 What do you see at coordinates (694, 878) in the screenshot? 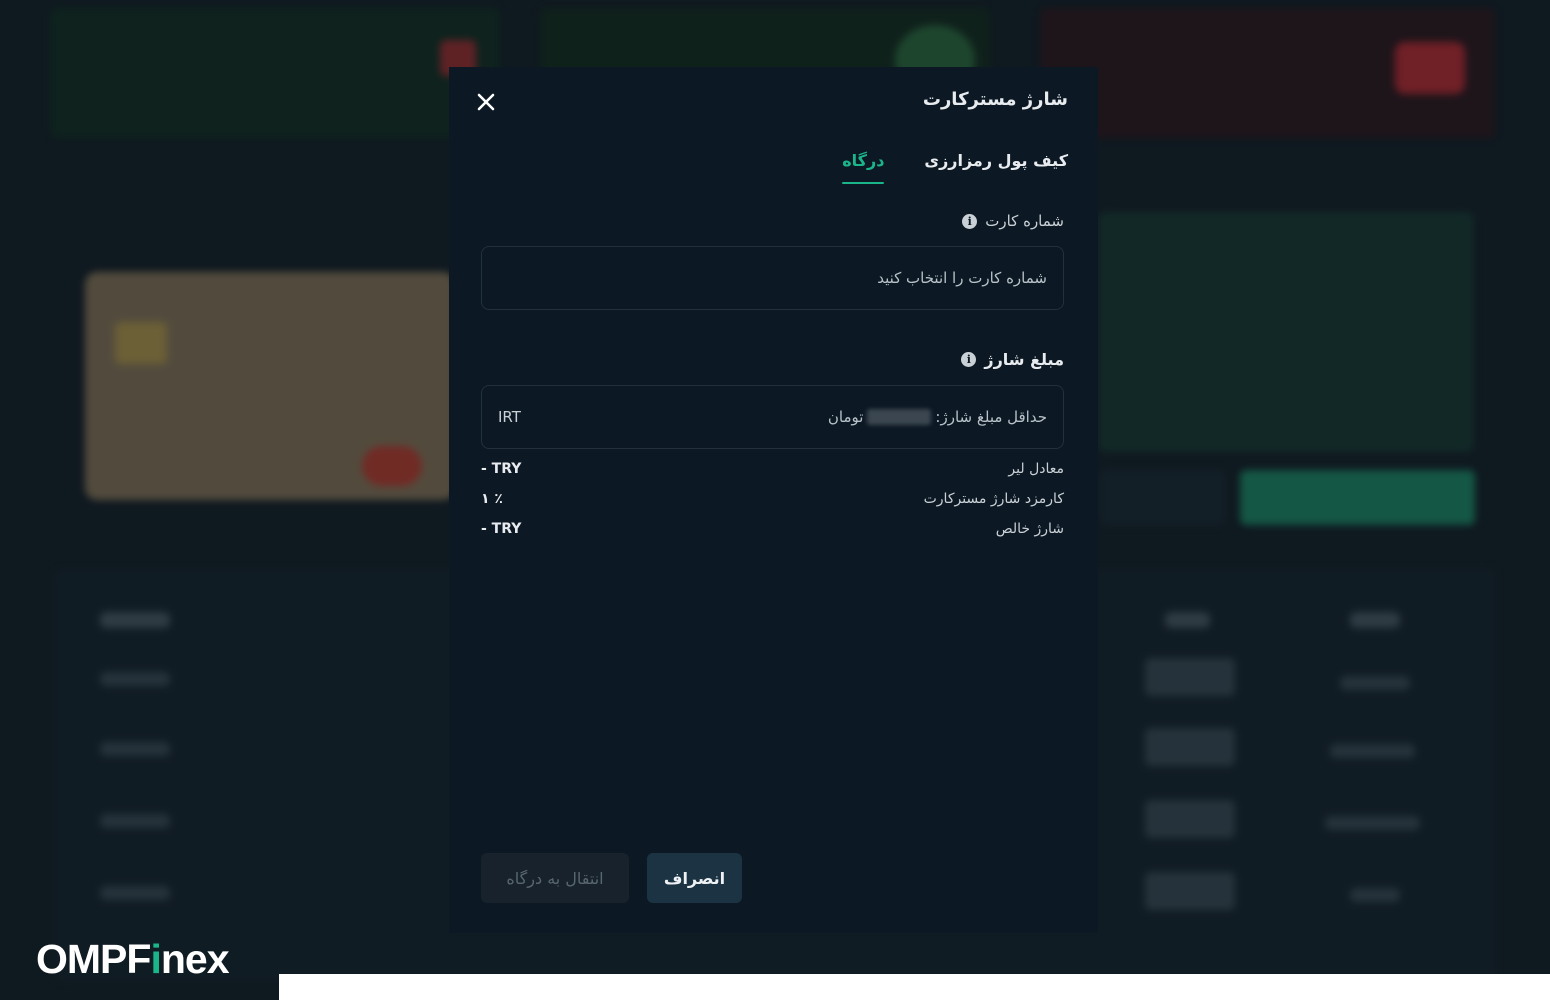
I see `cancel-button: انصراف` at bounding box center [694, 878].